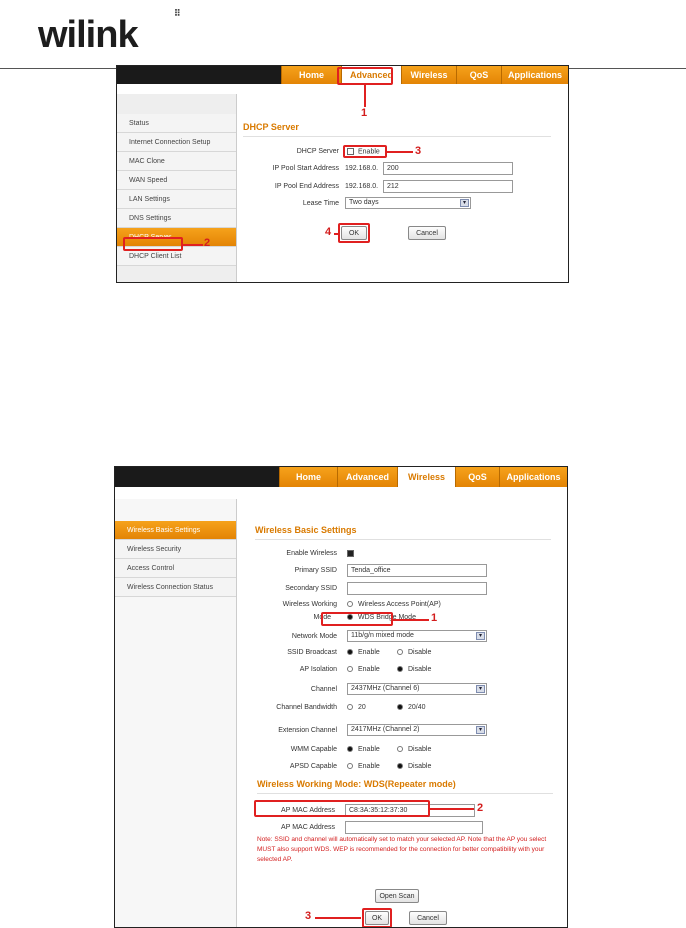 Image resolution: width=686 pixels, height=928 pixels. What do you see at coordinates (403, 129) in the screenshot?
I see `main-panel: DHCP Server` at bounding box center [403, 129].